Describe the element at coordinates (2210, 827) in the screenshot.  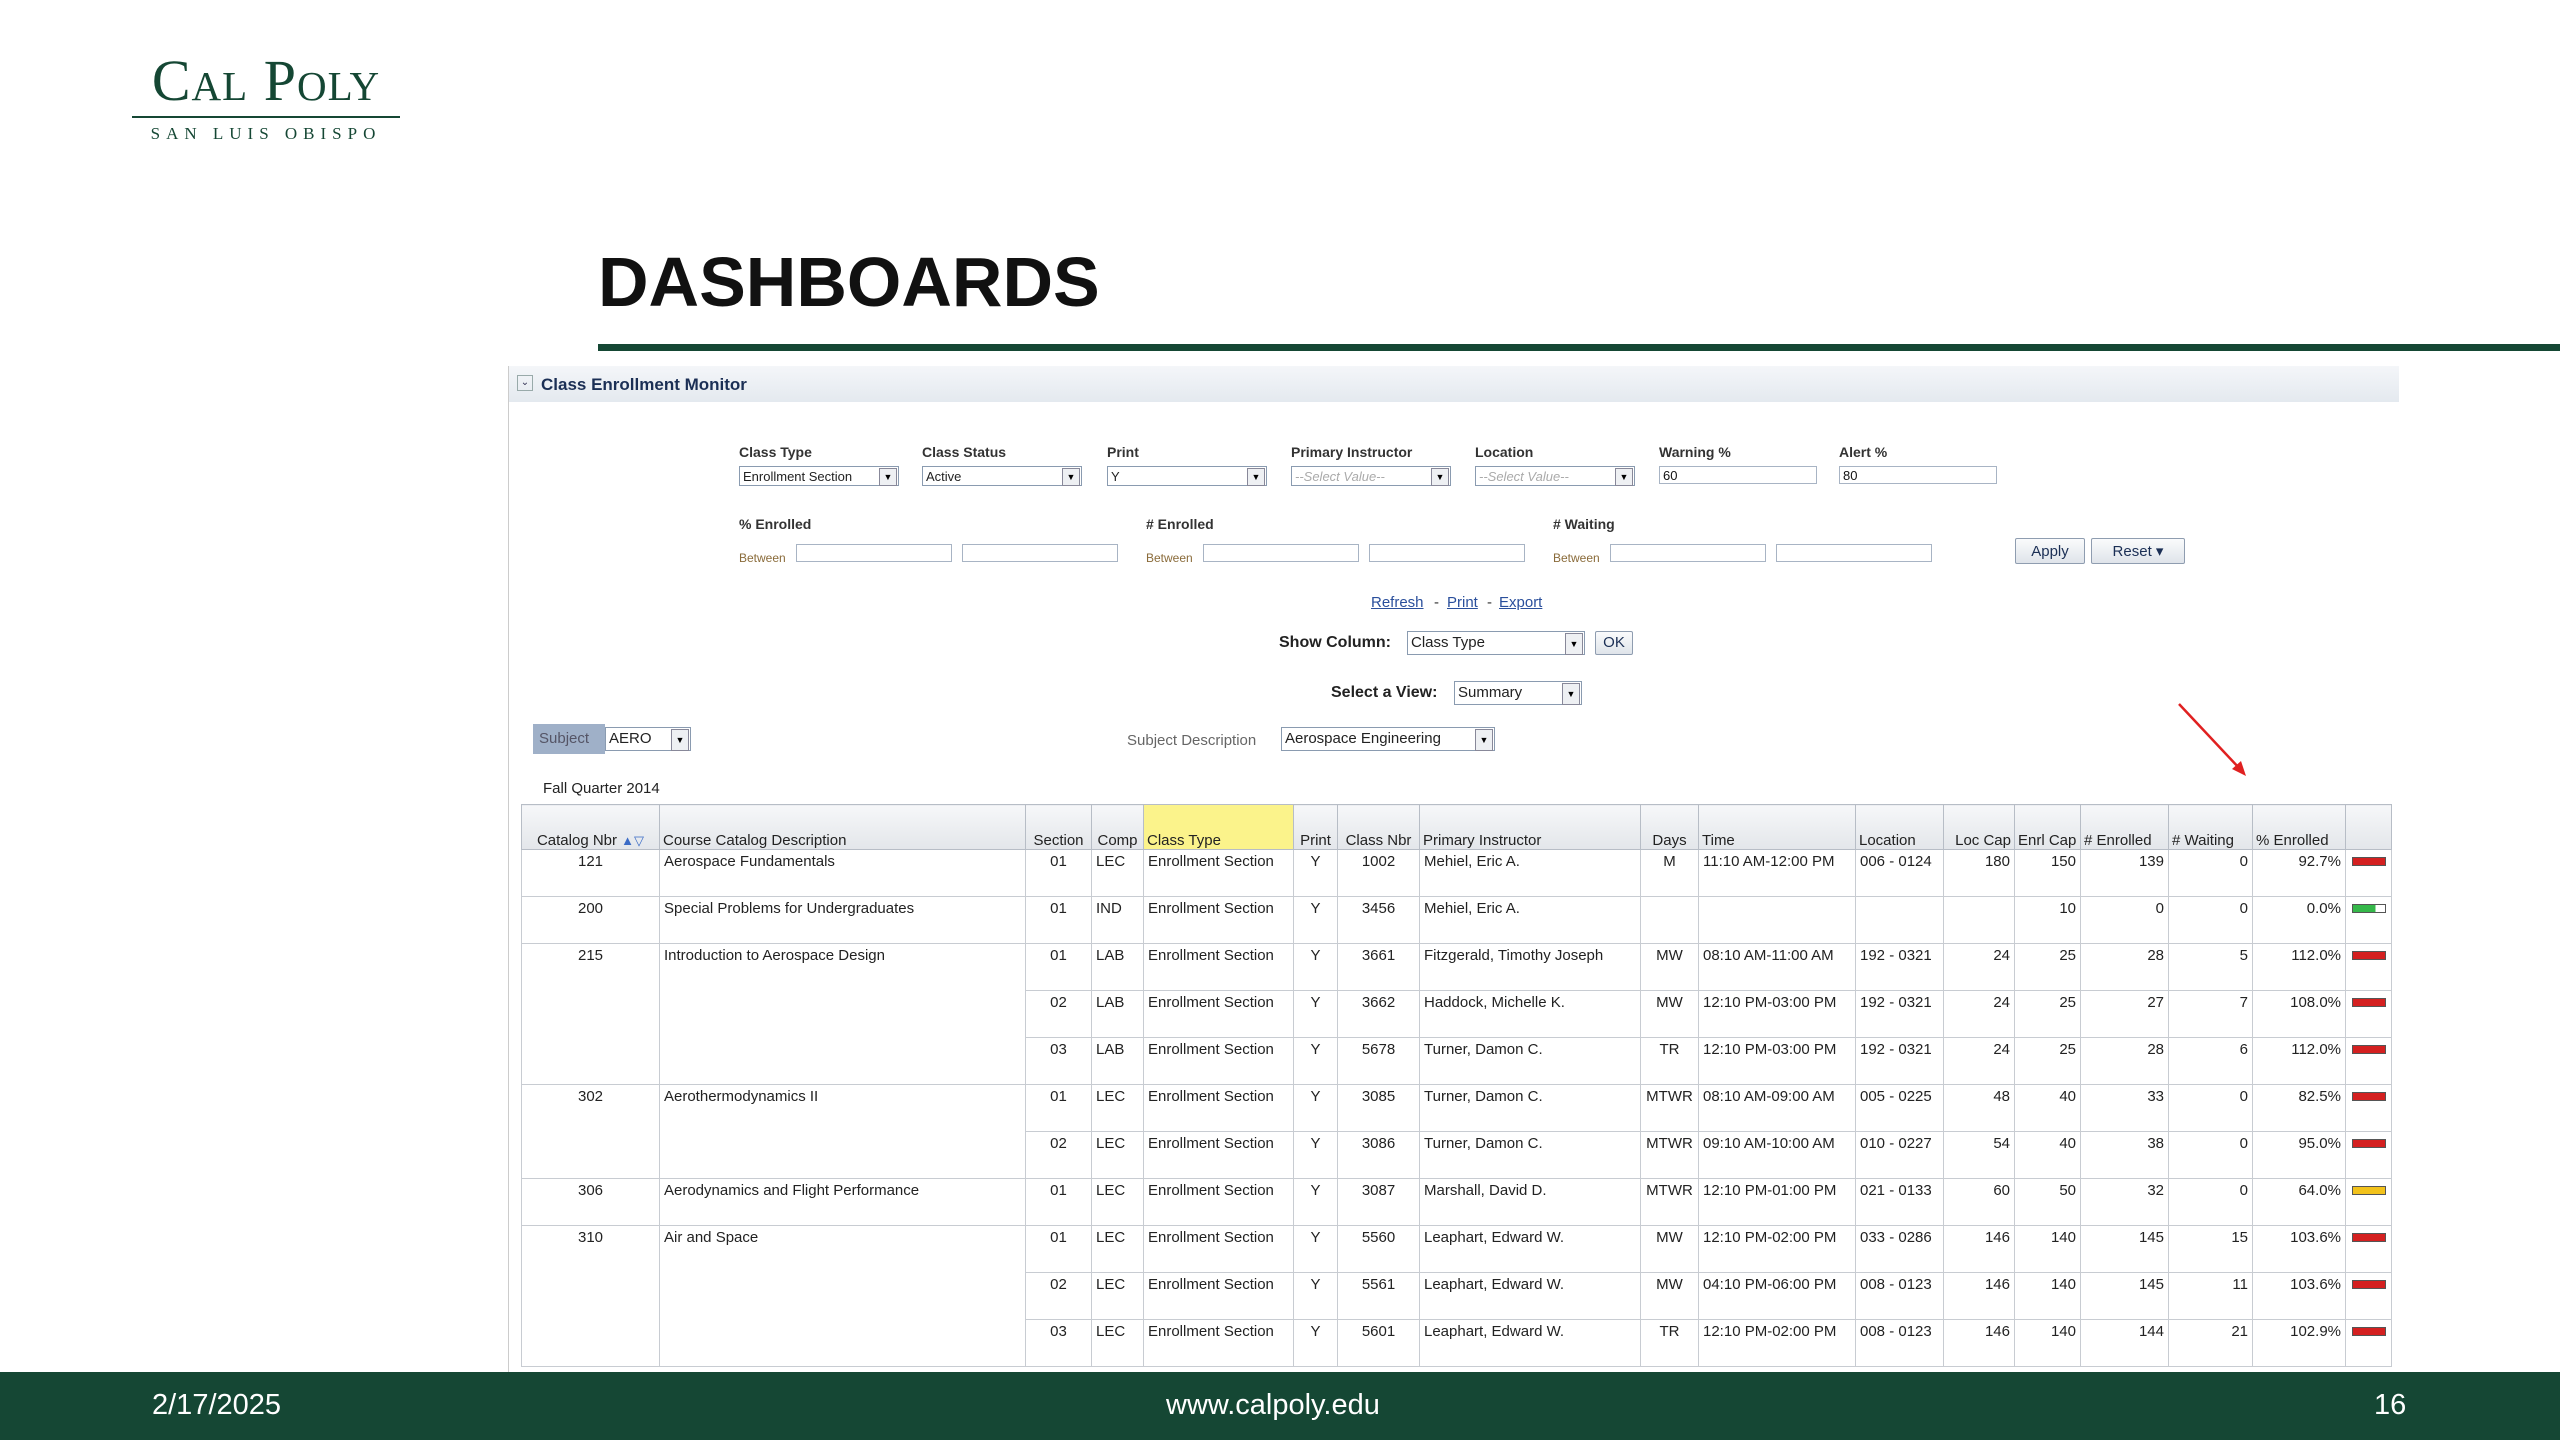
I see `col-header-waiting: # Waiting` at that location.